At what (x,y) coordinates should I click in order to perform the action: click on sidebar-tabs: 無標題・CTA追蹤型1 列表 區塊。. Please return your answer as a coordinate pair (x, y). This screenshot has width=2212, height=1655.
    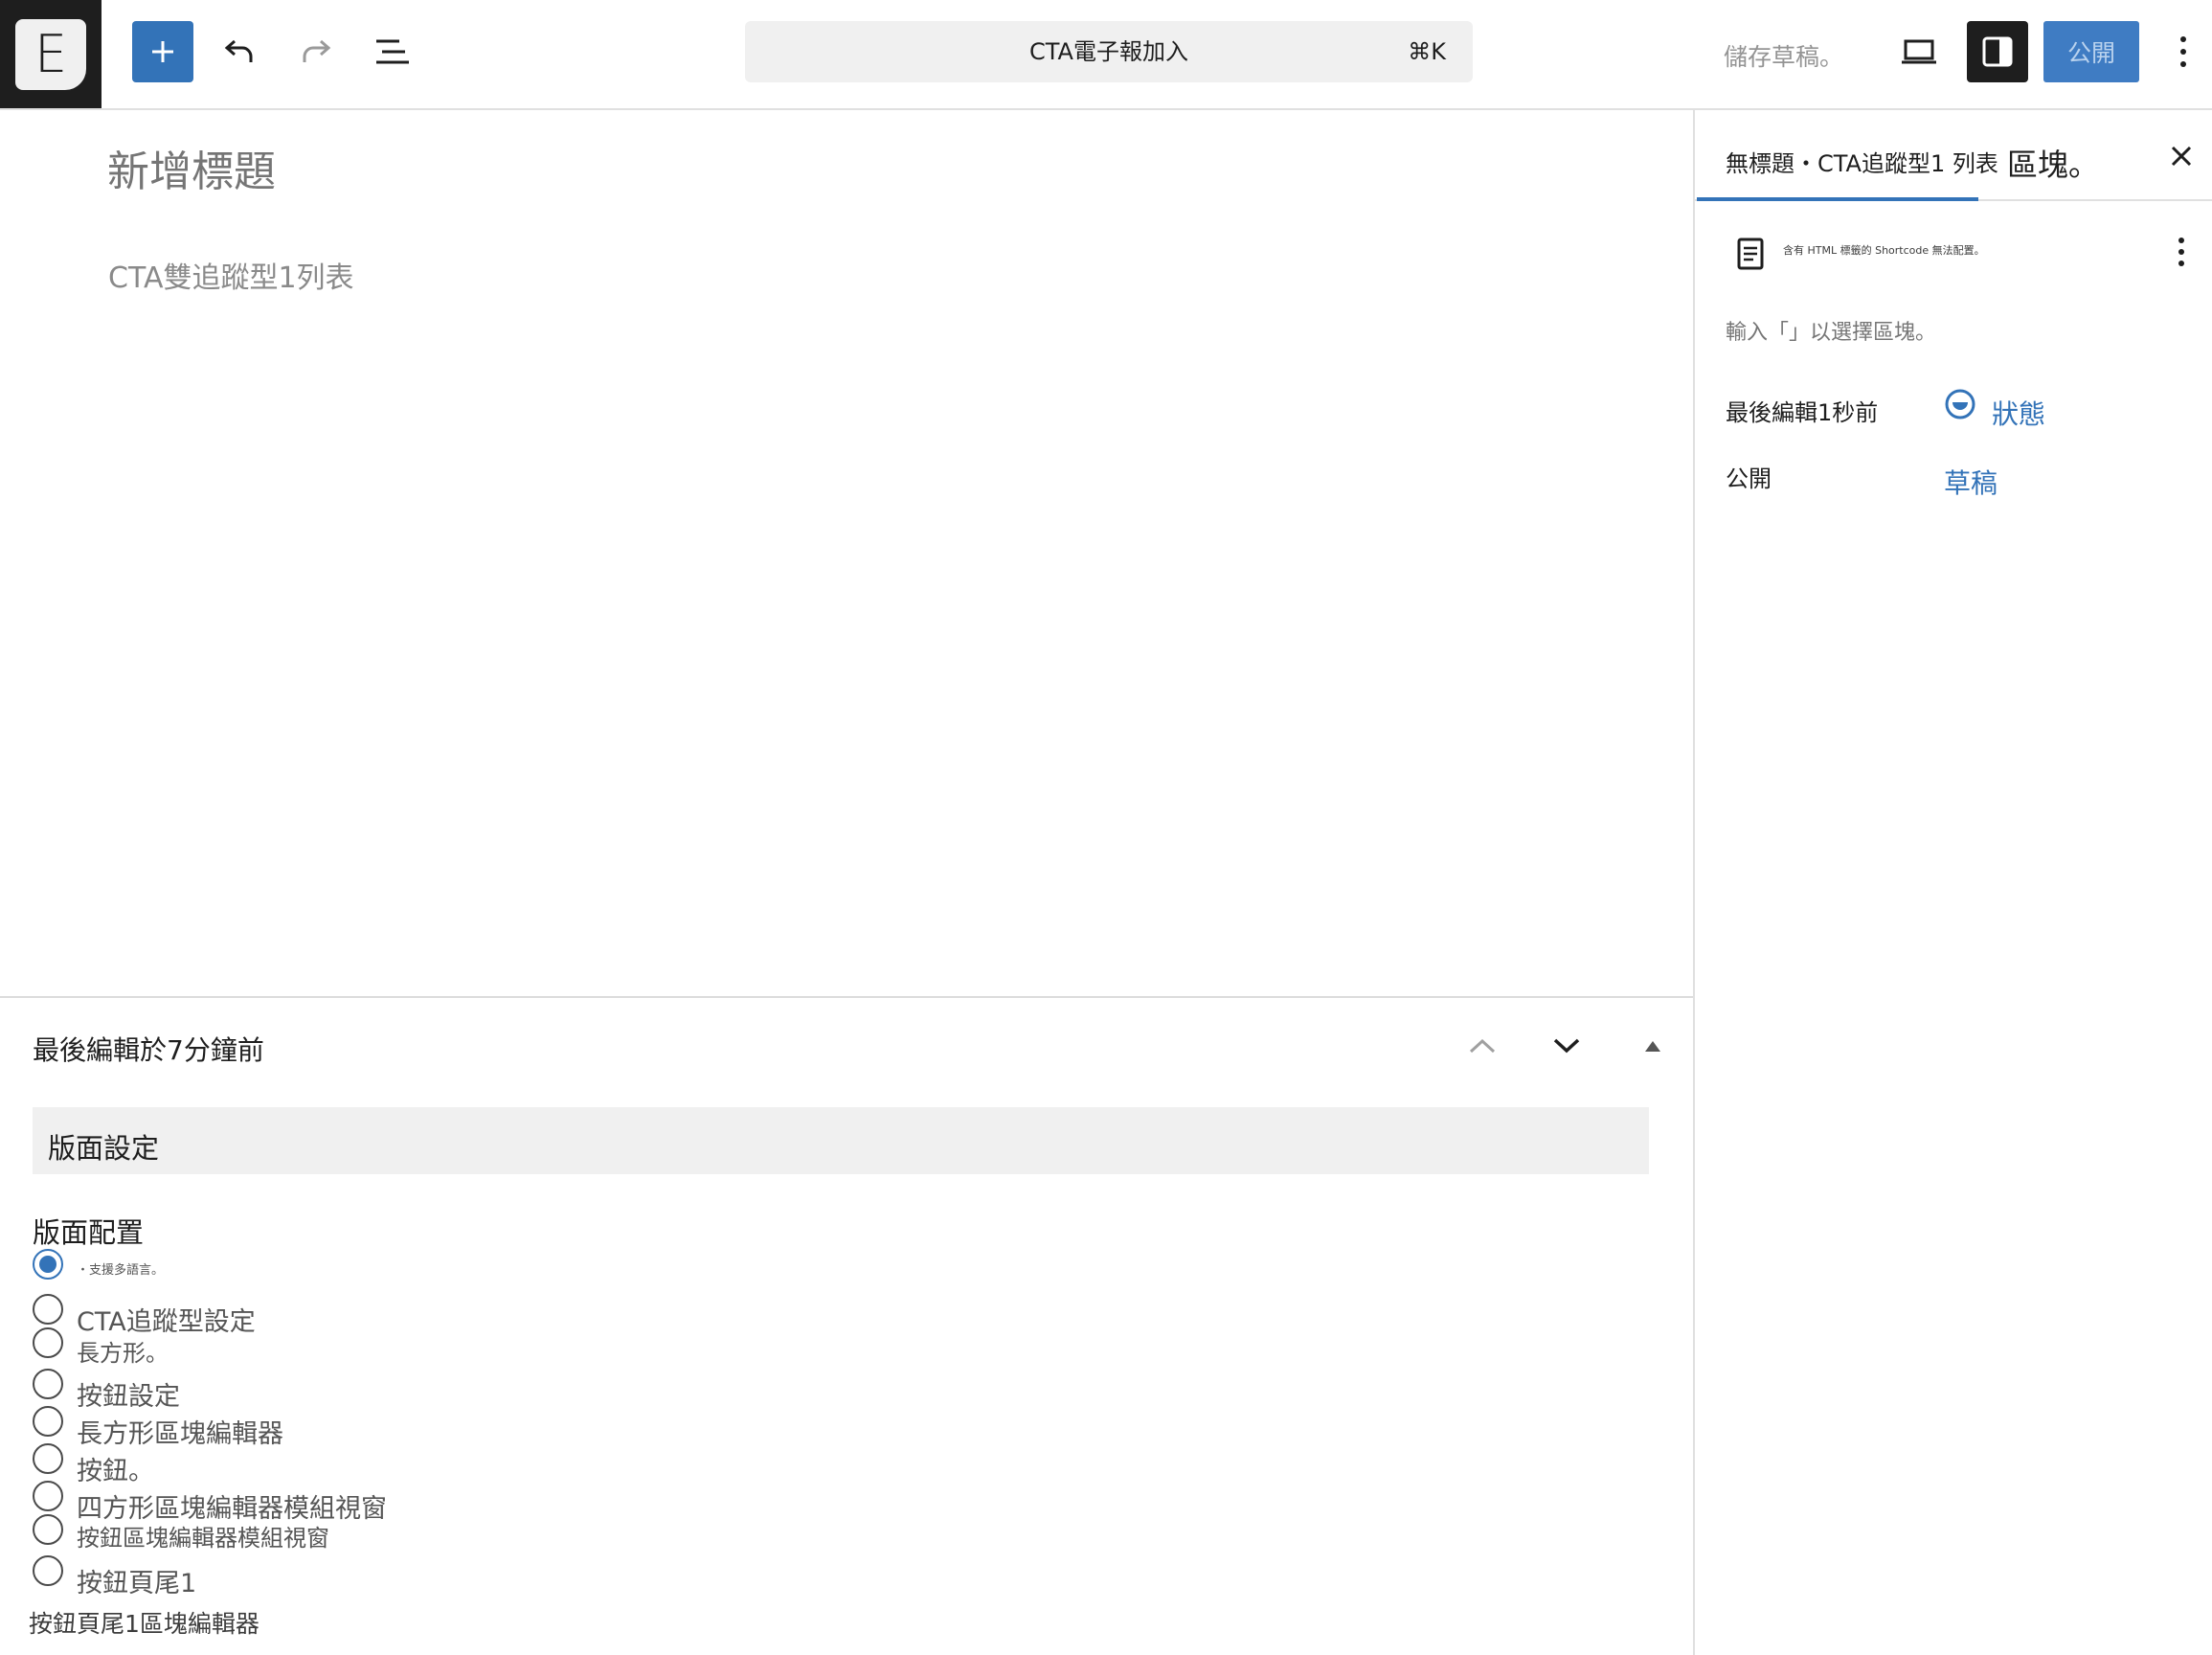
    Looking at the image, I should click on (1953, 155).